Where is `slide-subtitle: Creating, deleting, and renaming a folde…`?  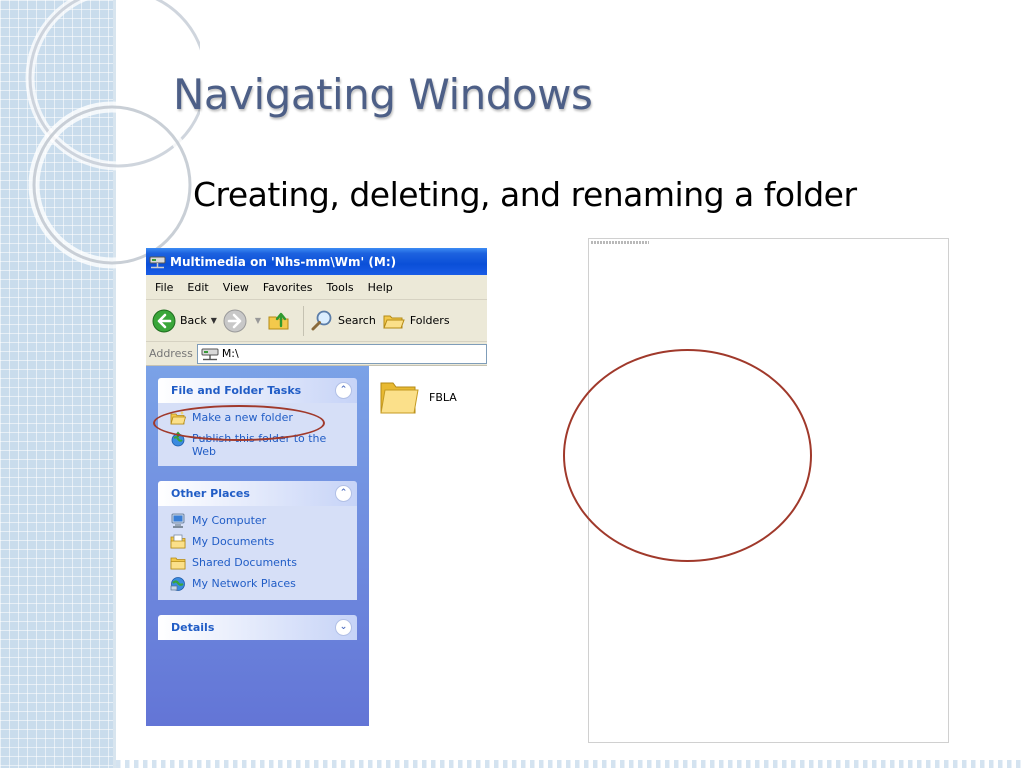 slide-subtitle: Creating, deleting, and renaming a folde… is located at coordinates (525, 194).